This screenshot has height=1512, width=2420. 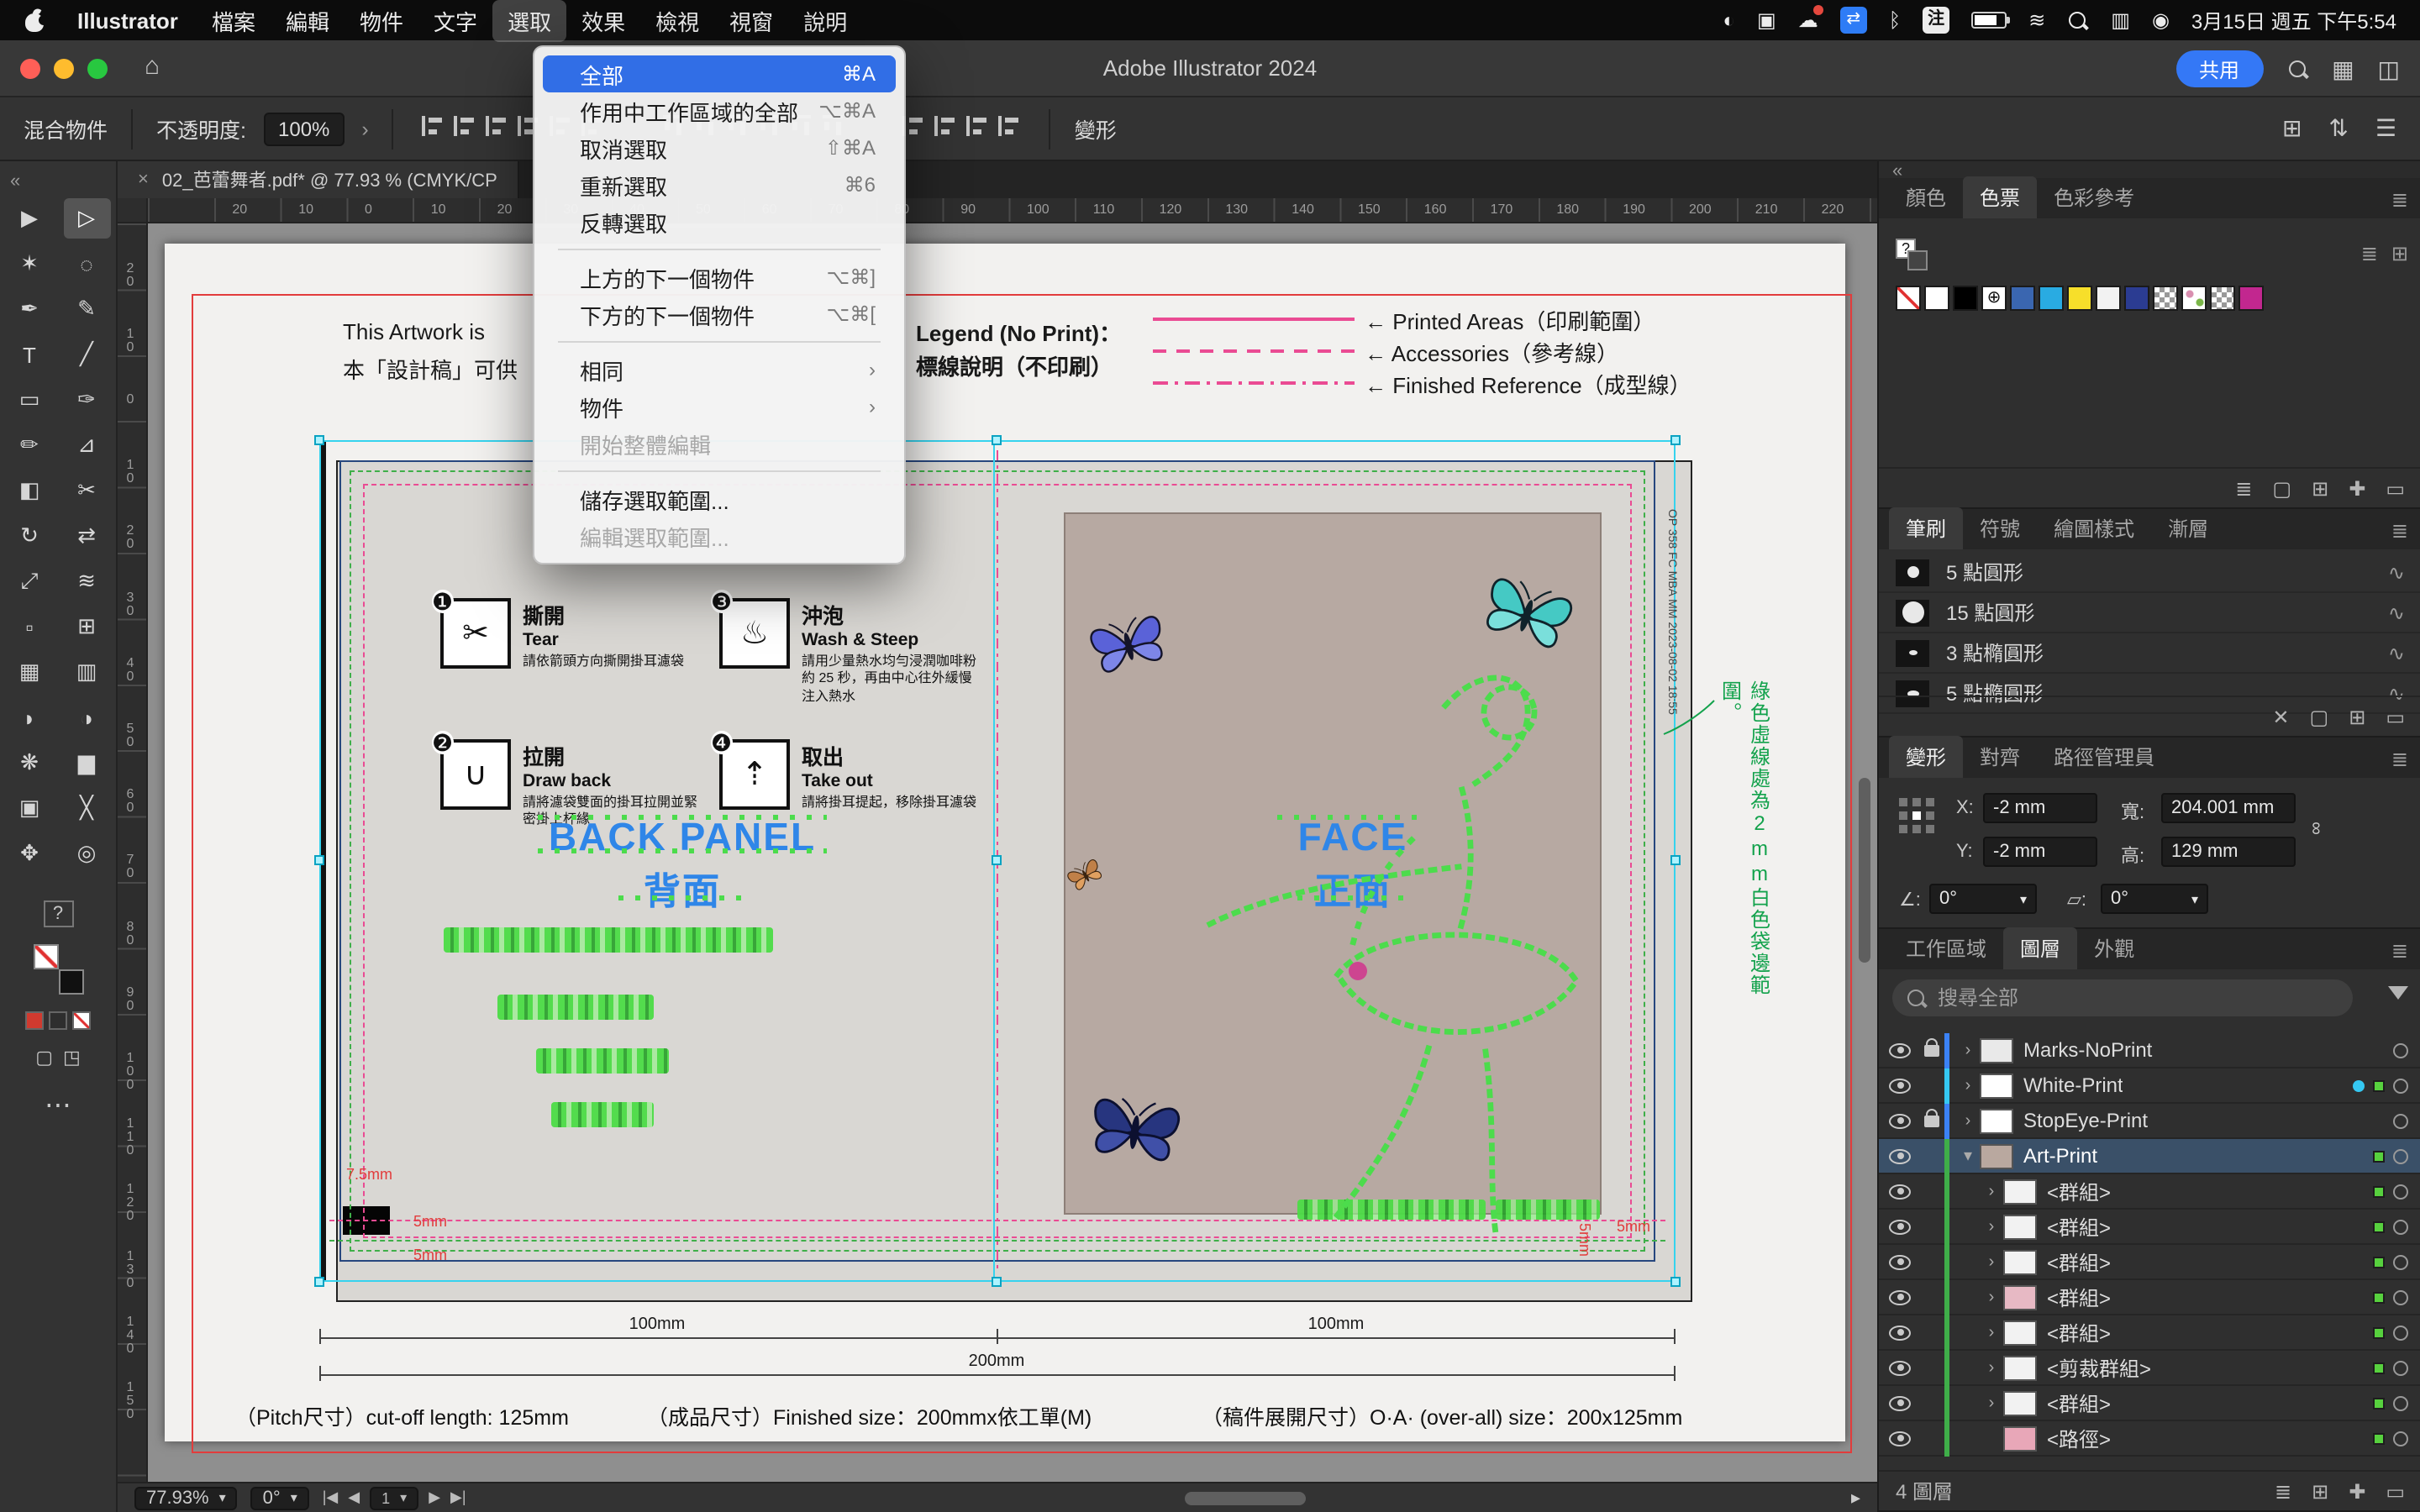 I want to click on lock-column, so click(x=1931, y=1046).